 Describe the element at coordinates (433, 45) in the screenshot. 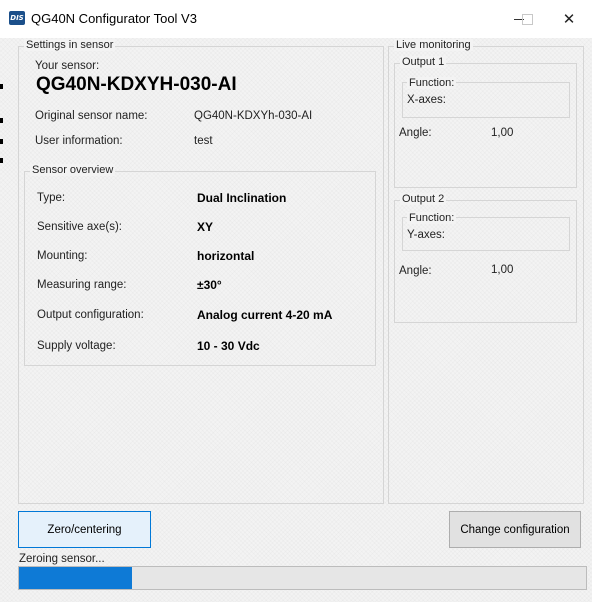

I see `live-monitoring-label: Live monitoring` at that location.